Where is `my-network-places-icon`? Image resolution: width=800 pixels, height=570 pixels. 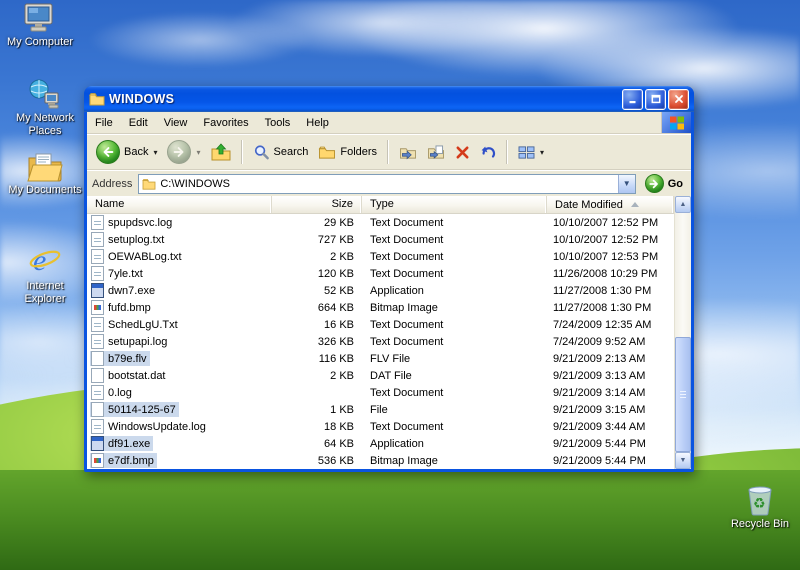
my-network-places-icon is located at coordinates (44, 94).